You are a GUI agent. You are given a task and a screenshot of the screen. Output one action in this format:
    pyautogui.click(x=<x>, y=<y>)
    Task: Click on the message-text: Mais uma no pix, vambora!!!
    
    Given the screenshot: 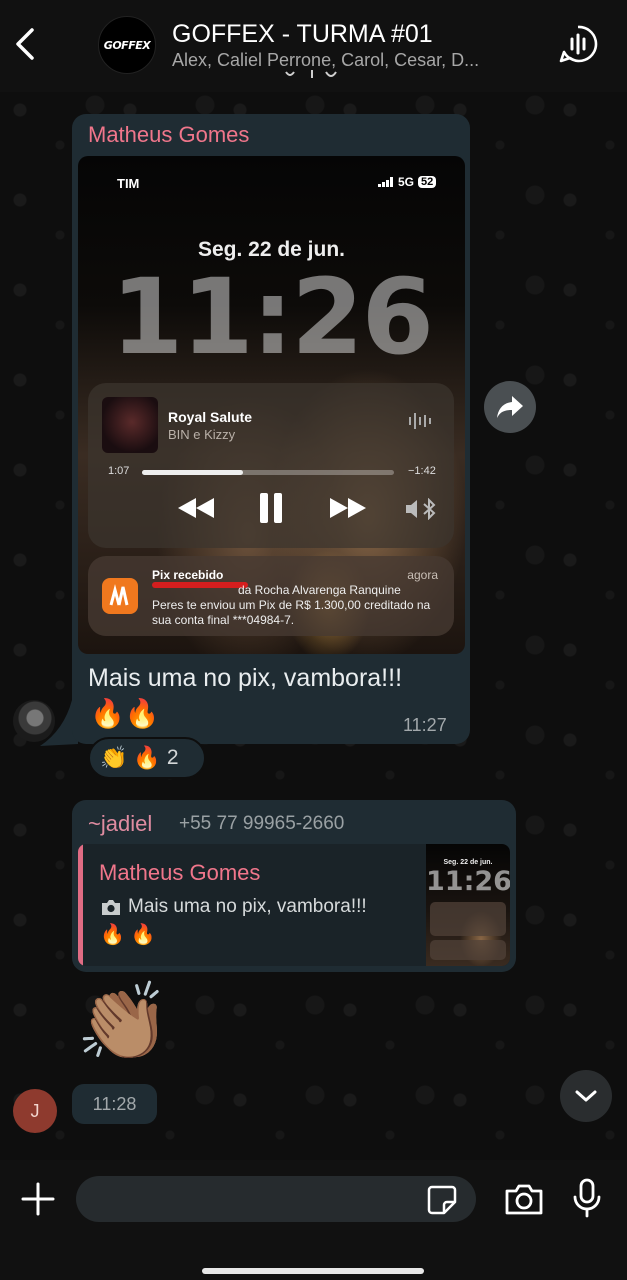 What is the action you would take?
    pyautogui.click(x=245, y=678)
    